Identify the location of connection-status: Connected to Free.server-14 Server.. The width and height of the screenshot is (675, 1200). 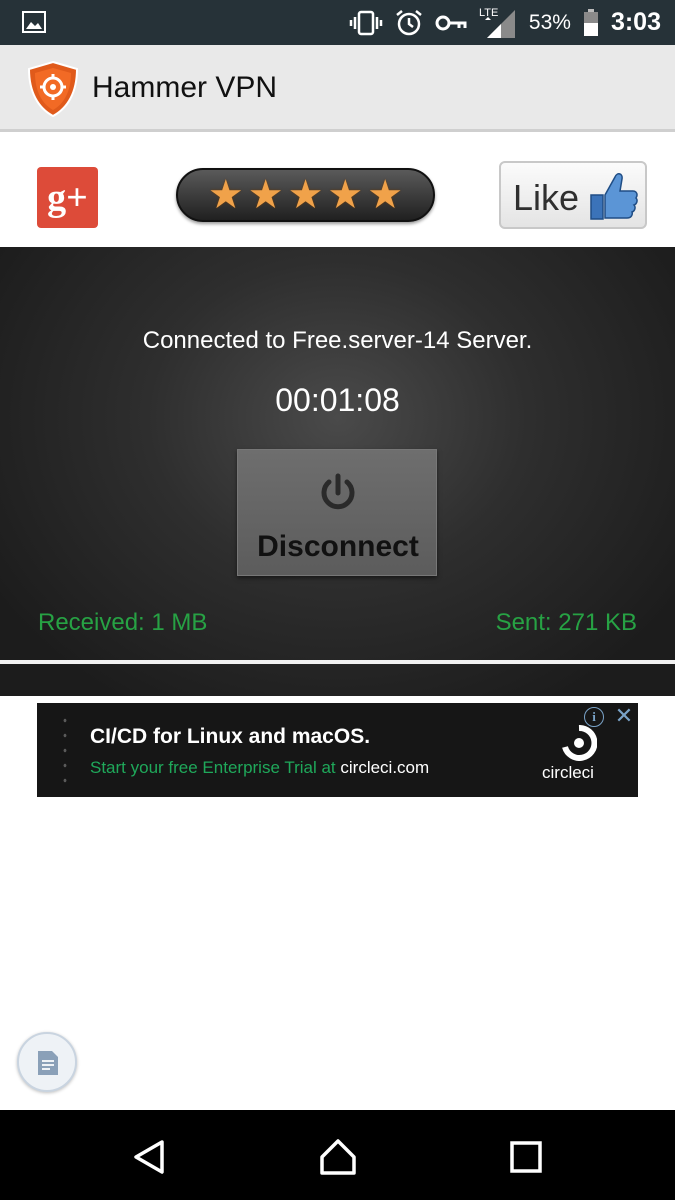
(337, 340).